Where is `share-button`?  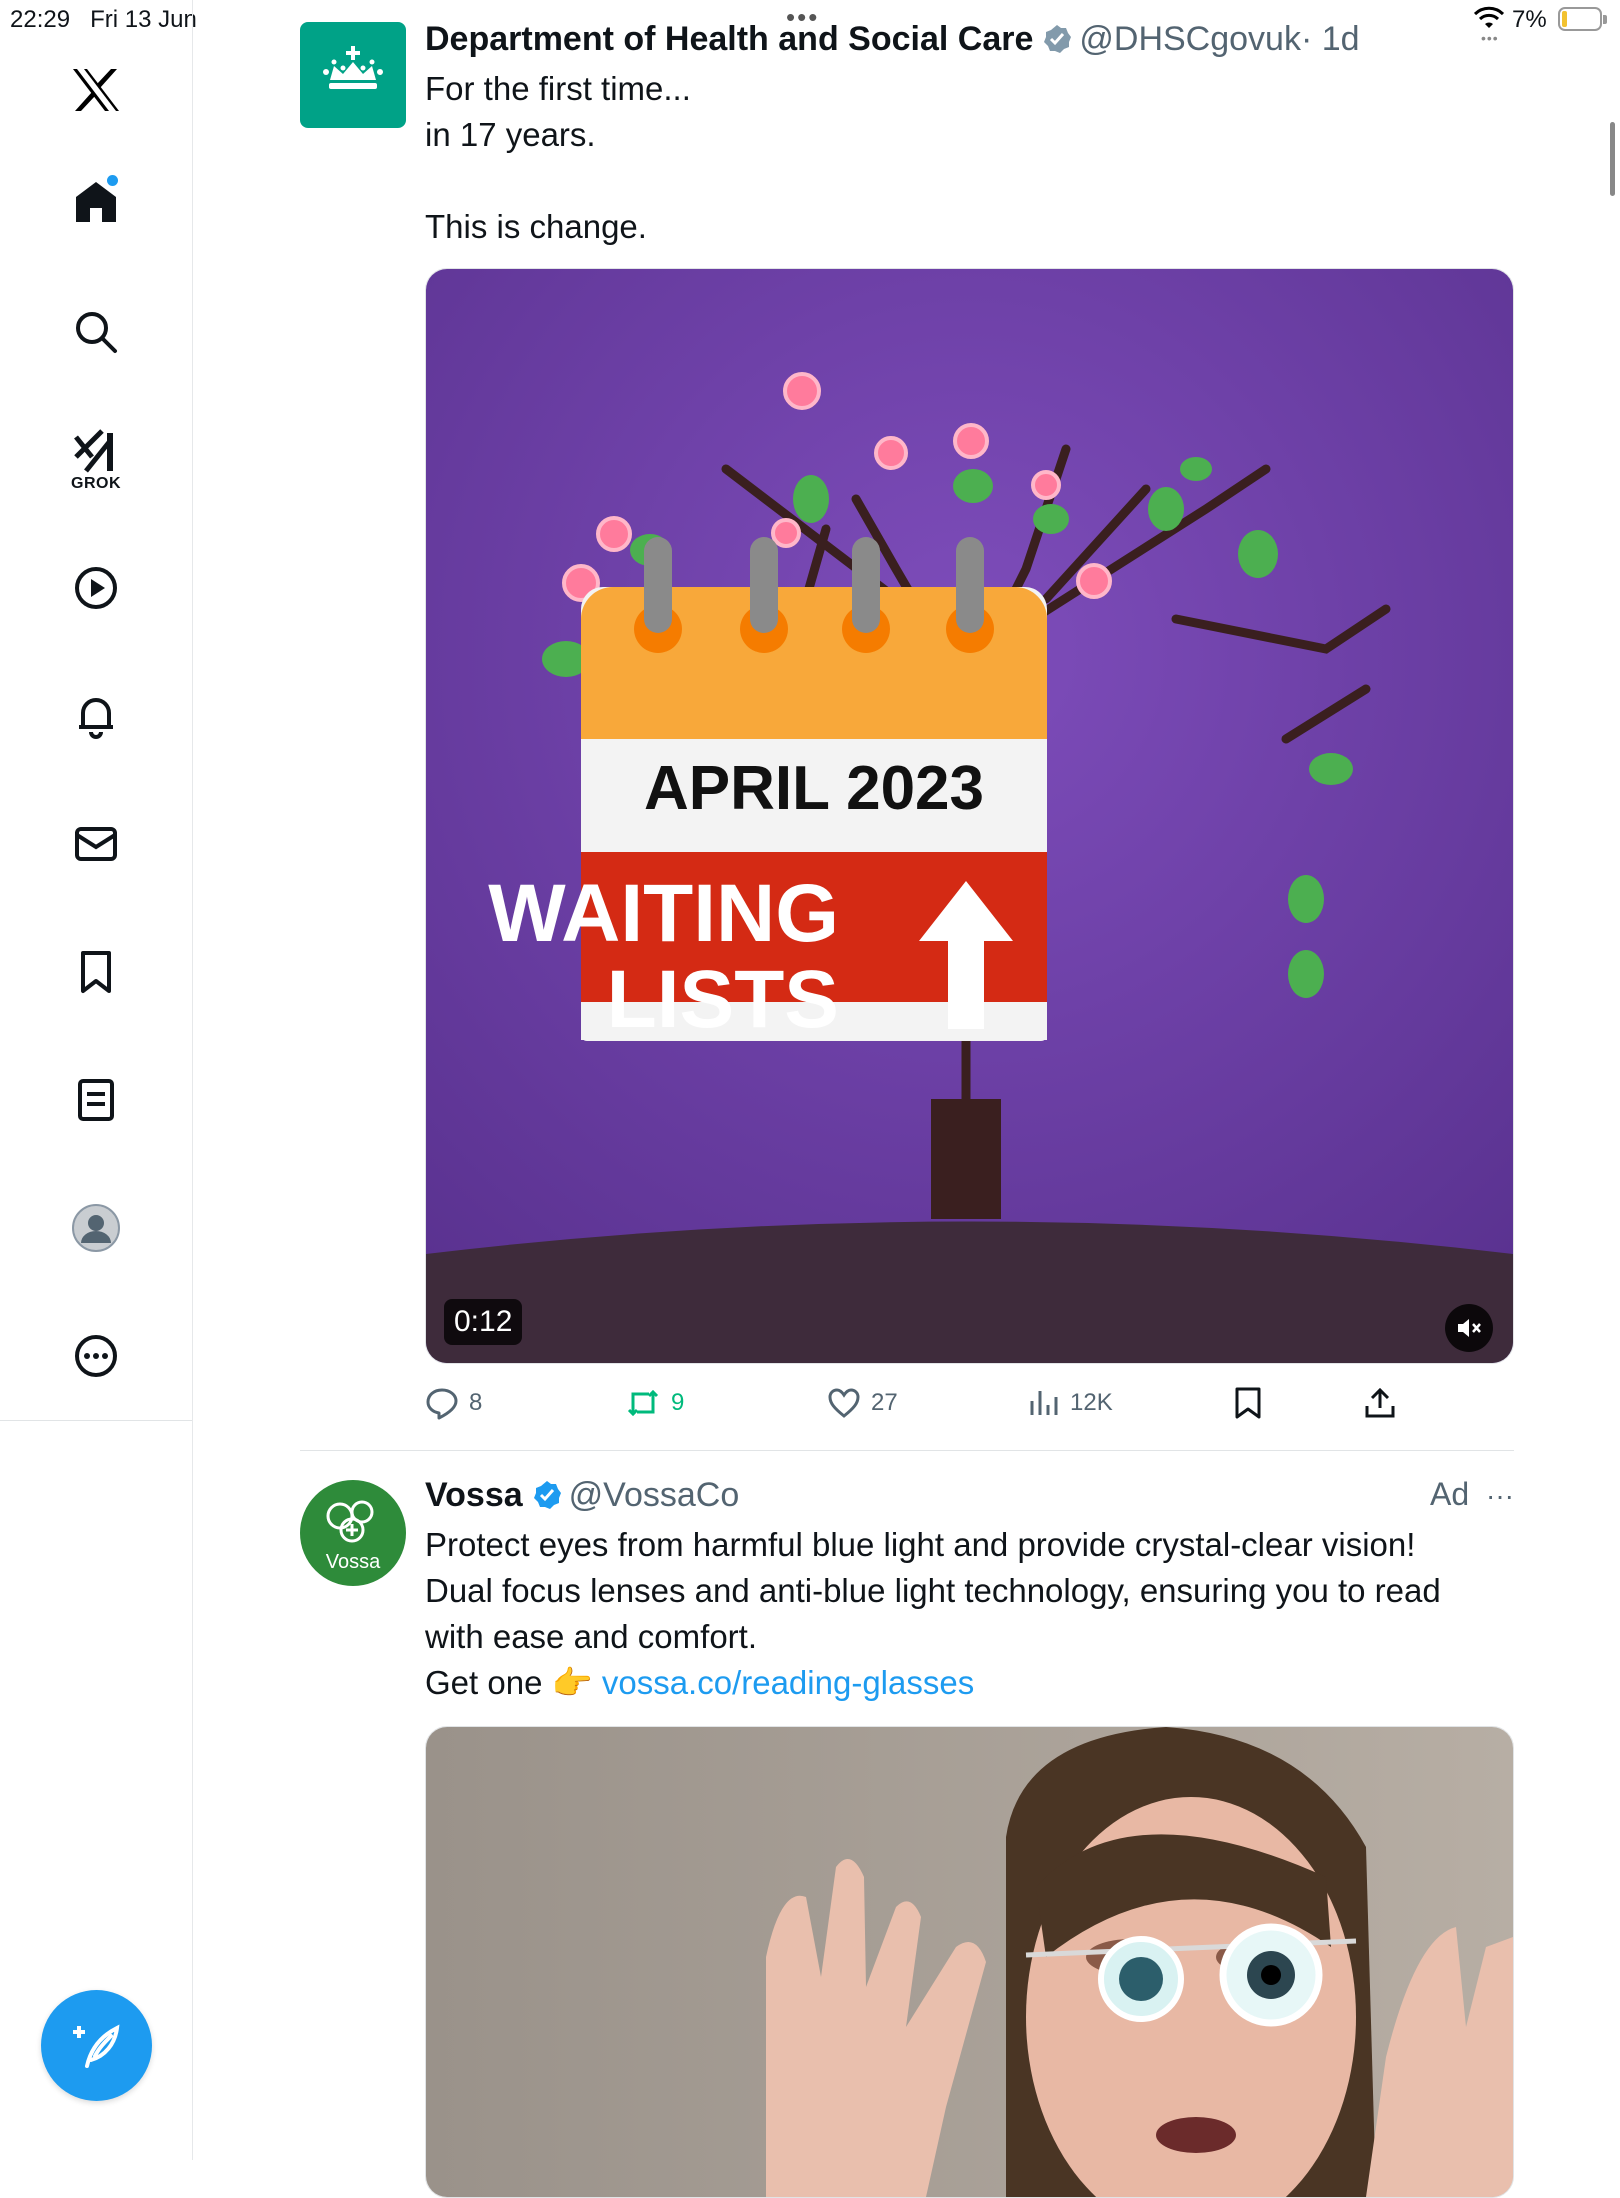
share-button is located at coordinates (1380, 1403).